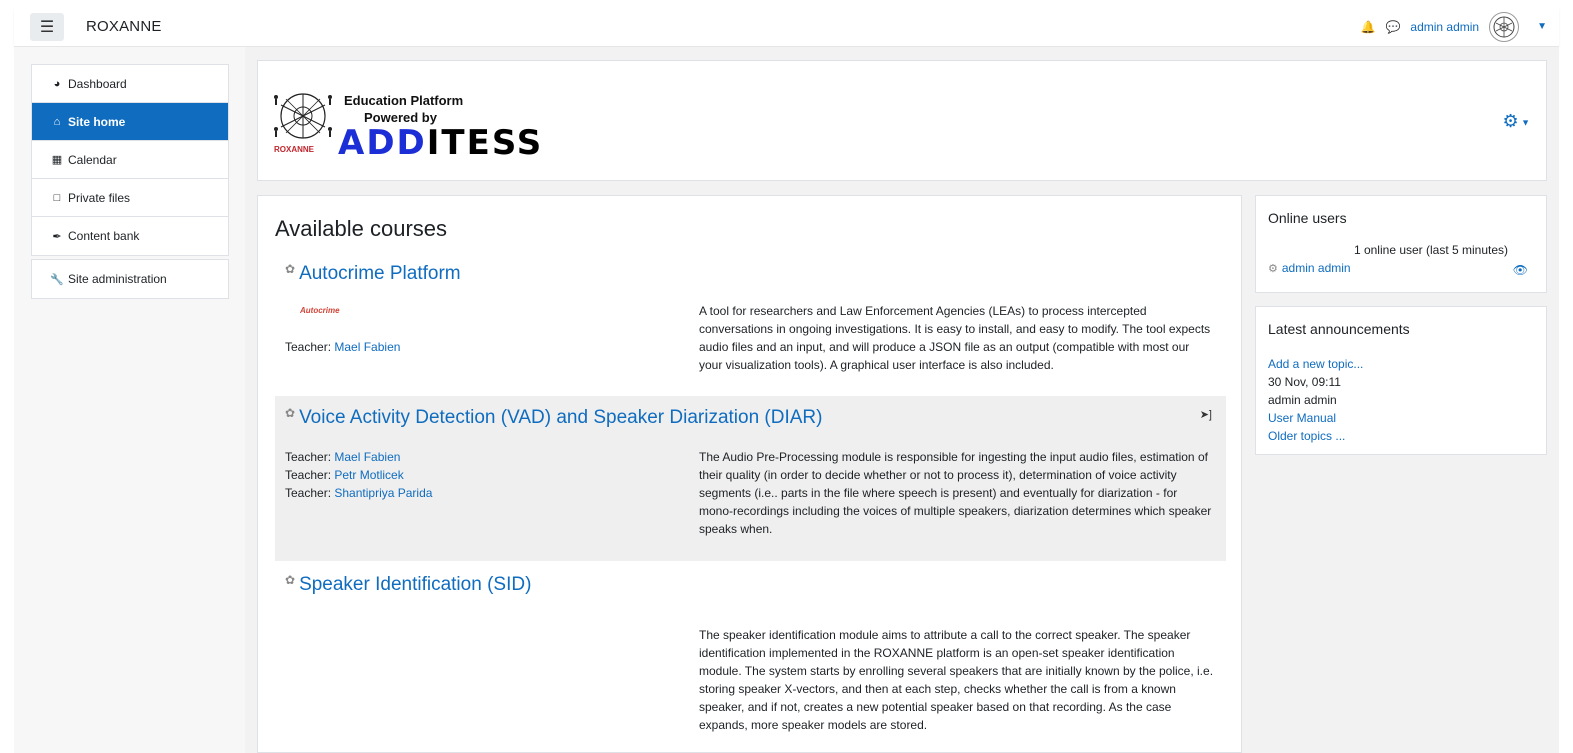 This screenshot has height=753, width=1573. Describe the element at coordinates (1307, 218) in the screenshot. I see `block-title: Online users` at that location.